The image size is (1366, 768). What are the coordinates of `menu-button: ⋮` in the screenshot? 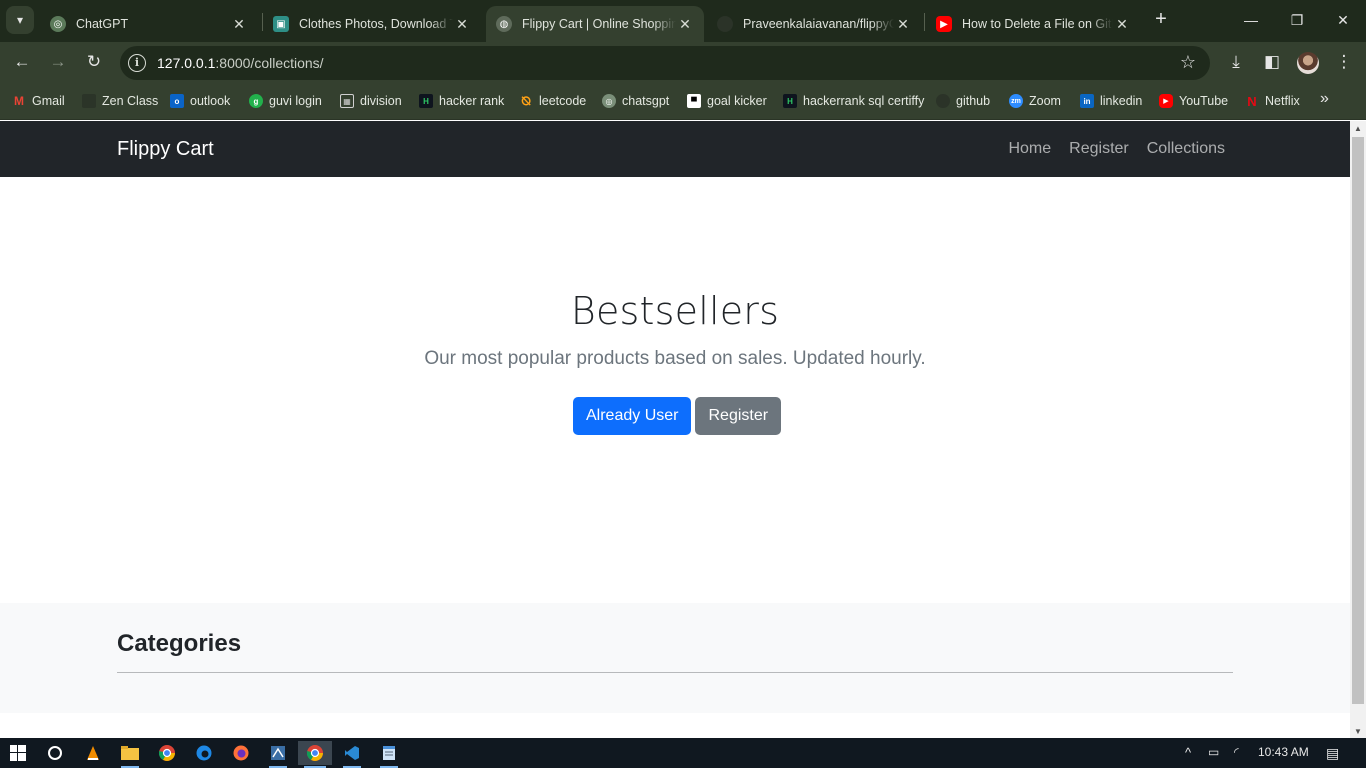 It's located at (1344, 62).